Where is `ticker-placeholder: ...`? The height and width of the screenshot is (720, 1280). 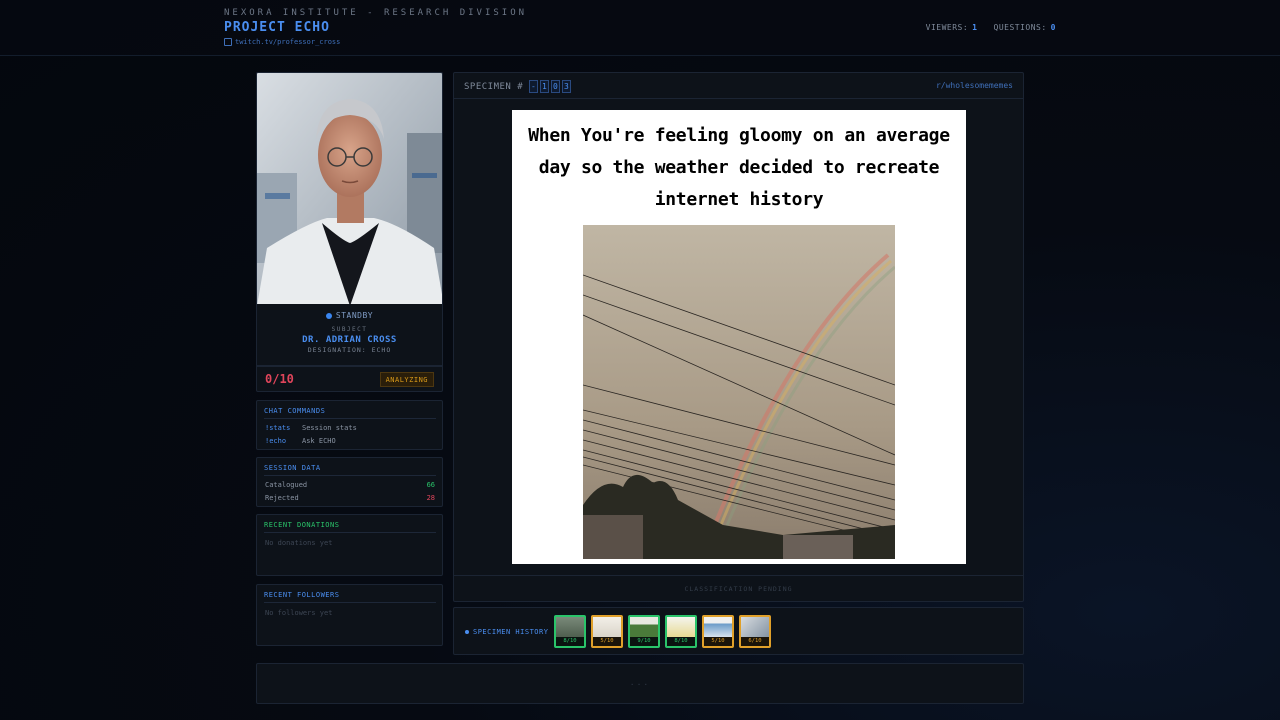 ticker-placeholder: ... is located at coordinates (640, 682).